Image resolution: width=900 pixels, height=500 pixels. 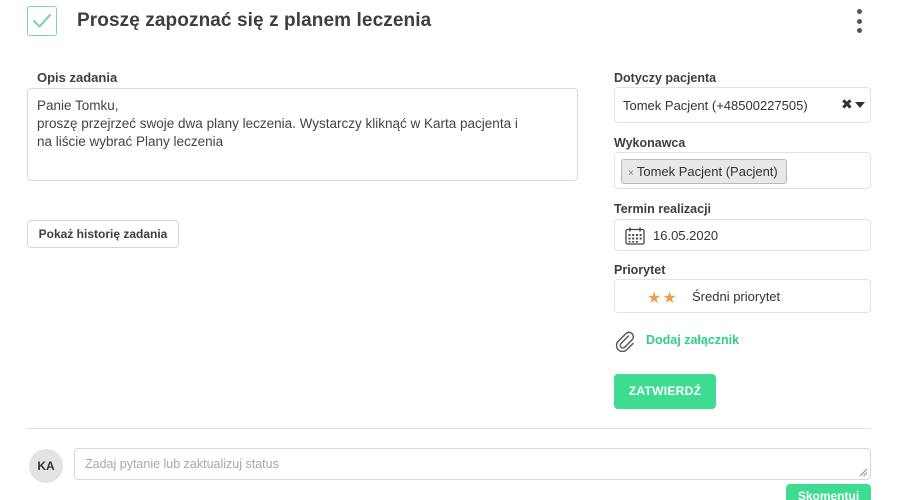 What do you see at coordinates (635, 236) in the screenshot?
I see `calendar-icon` at bounding box center [635, 236].